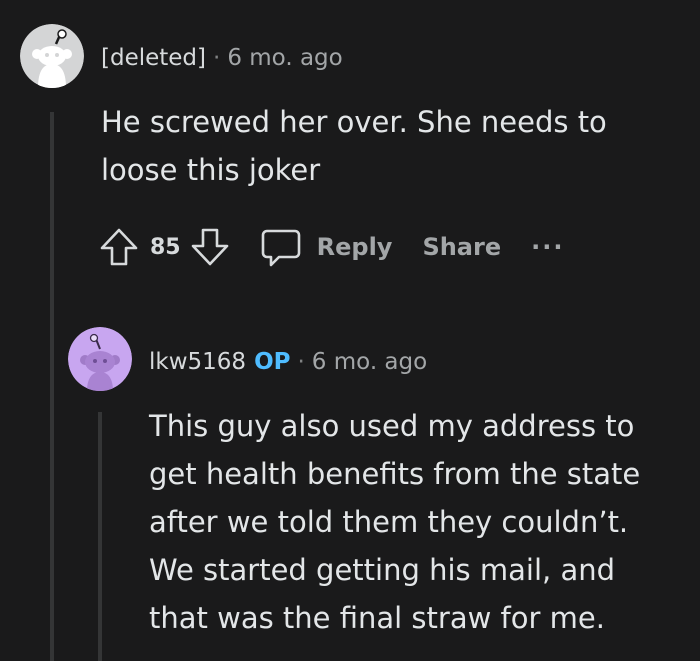 The image size is (700, 661). What do you see at coordinates (382, 570) in the screenshot?
I see `comment-body-line: We started getting his mail, and` at bounding box center [382, 570].